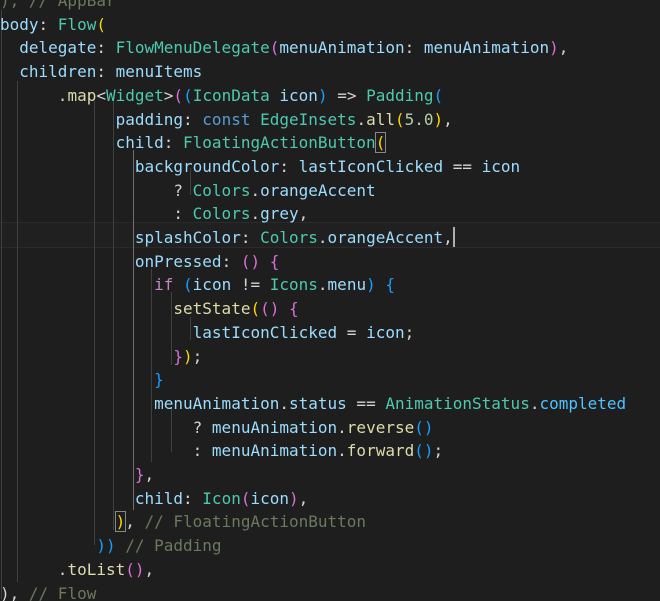 The height and width of the screenshot is (601, 660). What do you see at coordinates (318, 403) in the screenshot?
I see `code-token: status` at bounding box center [318, 403].